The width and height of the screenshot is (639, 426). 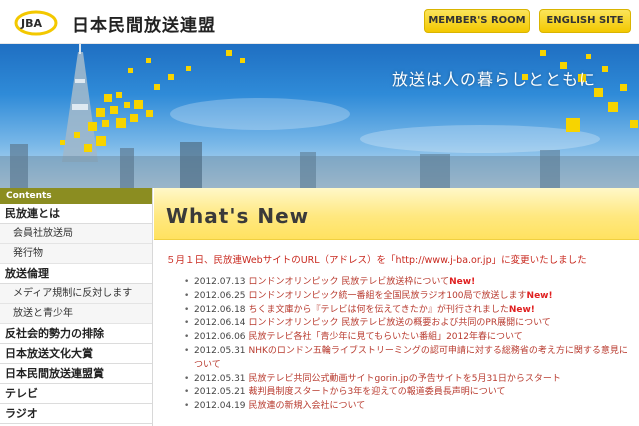 I want to click on sidebar-item-radio: ラジオ, so click(x=76, y=414).